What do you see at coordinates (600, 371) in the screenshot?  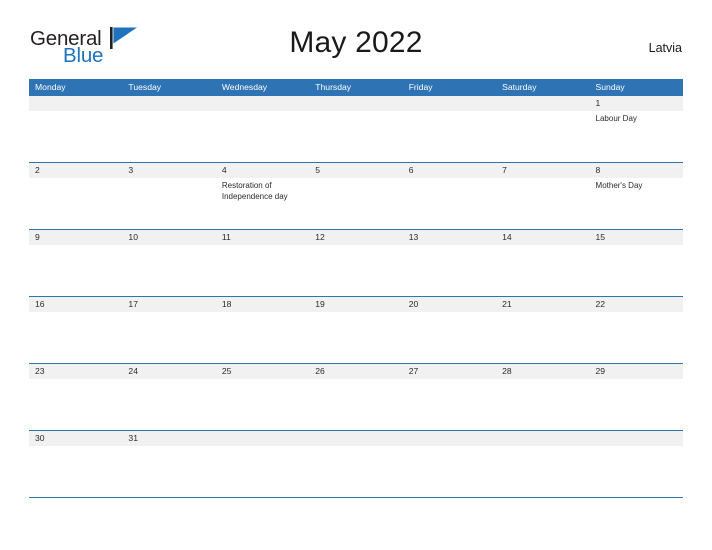 I see `day-number: 29` at bounding box center [600, 371].